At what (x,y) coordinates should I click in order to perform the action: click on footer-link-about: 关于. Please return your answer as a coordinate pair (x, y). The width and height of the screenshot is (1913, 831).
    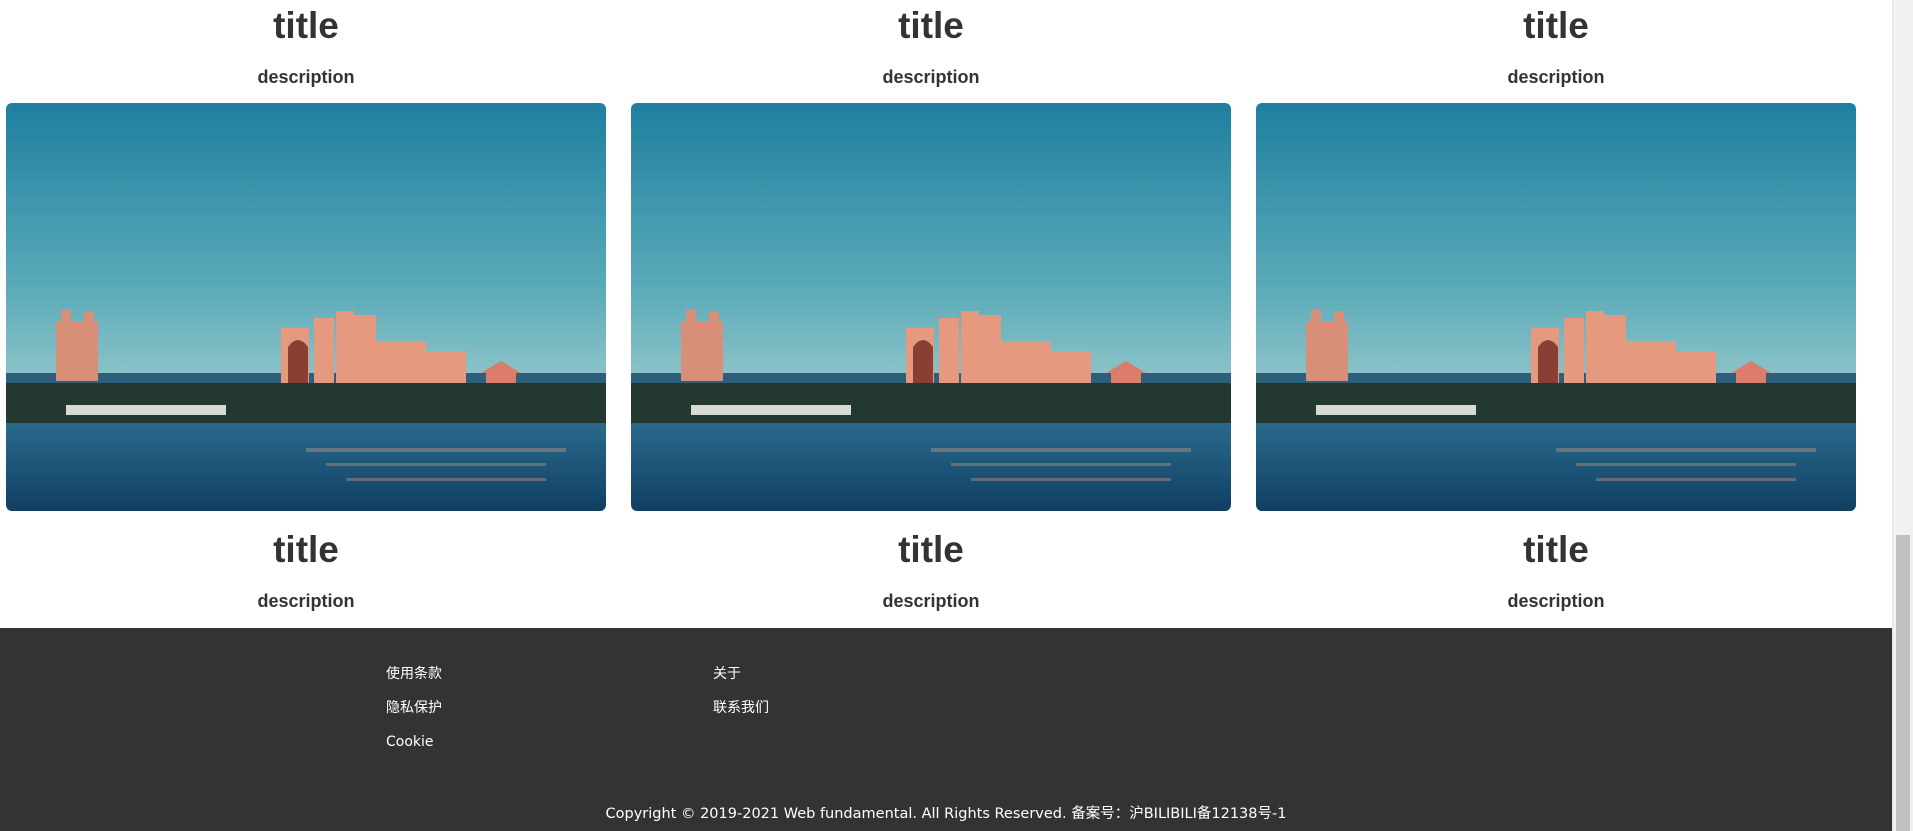
    Looking at the image, I should click on (741, 683).